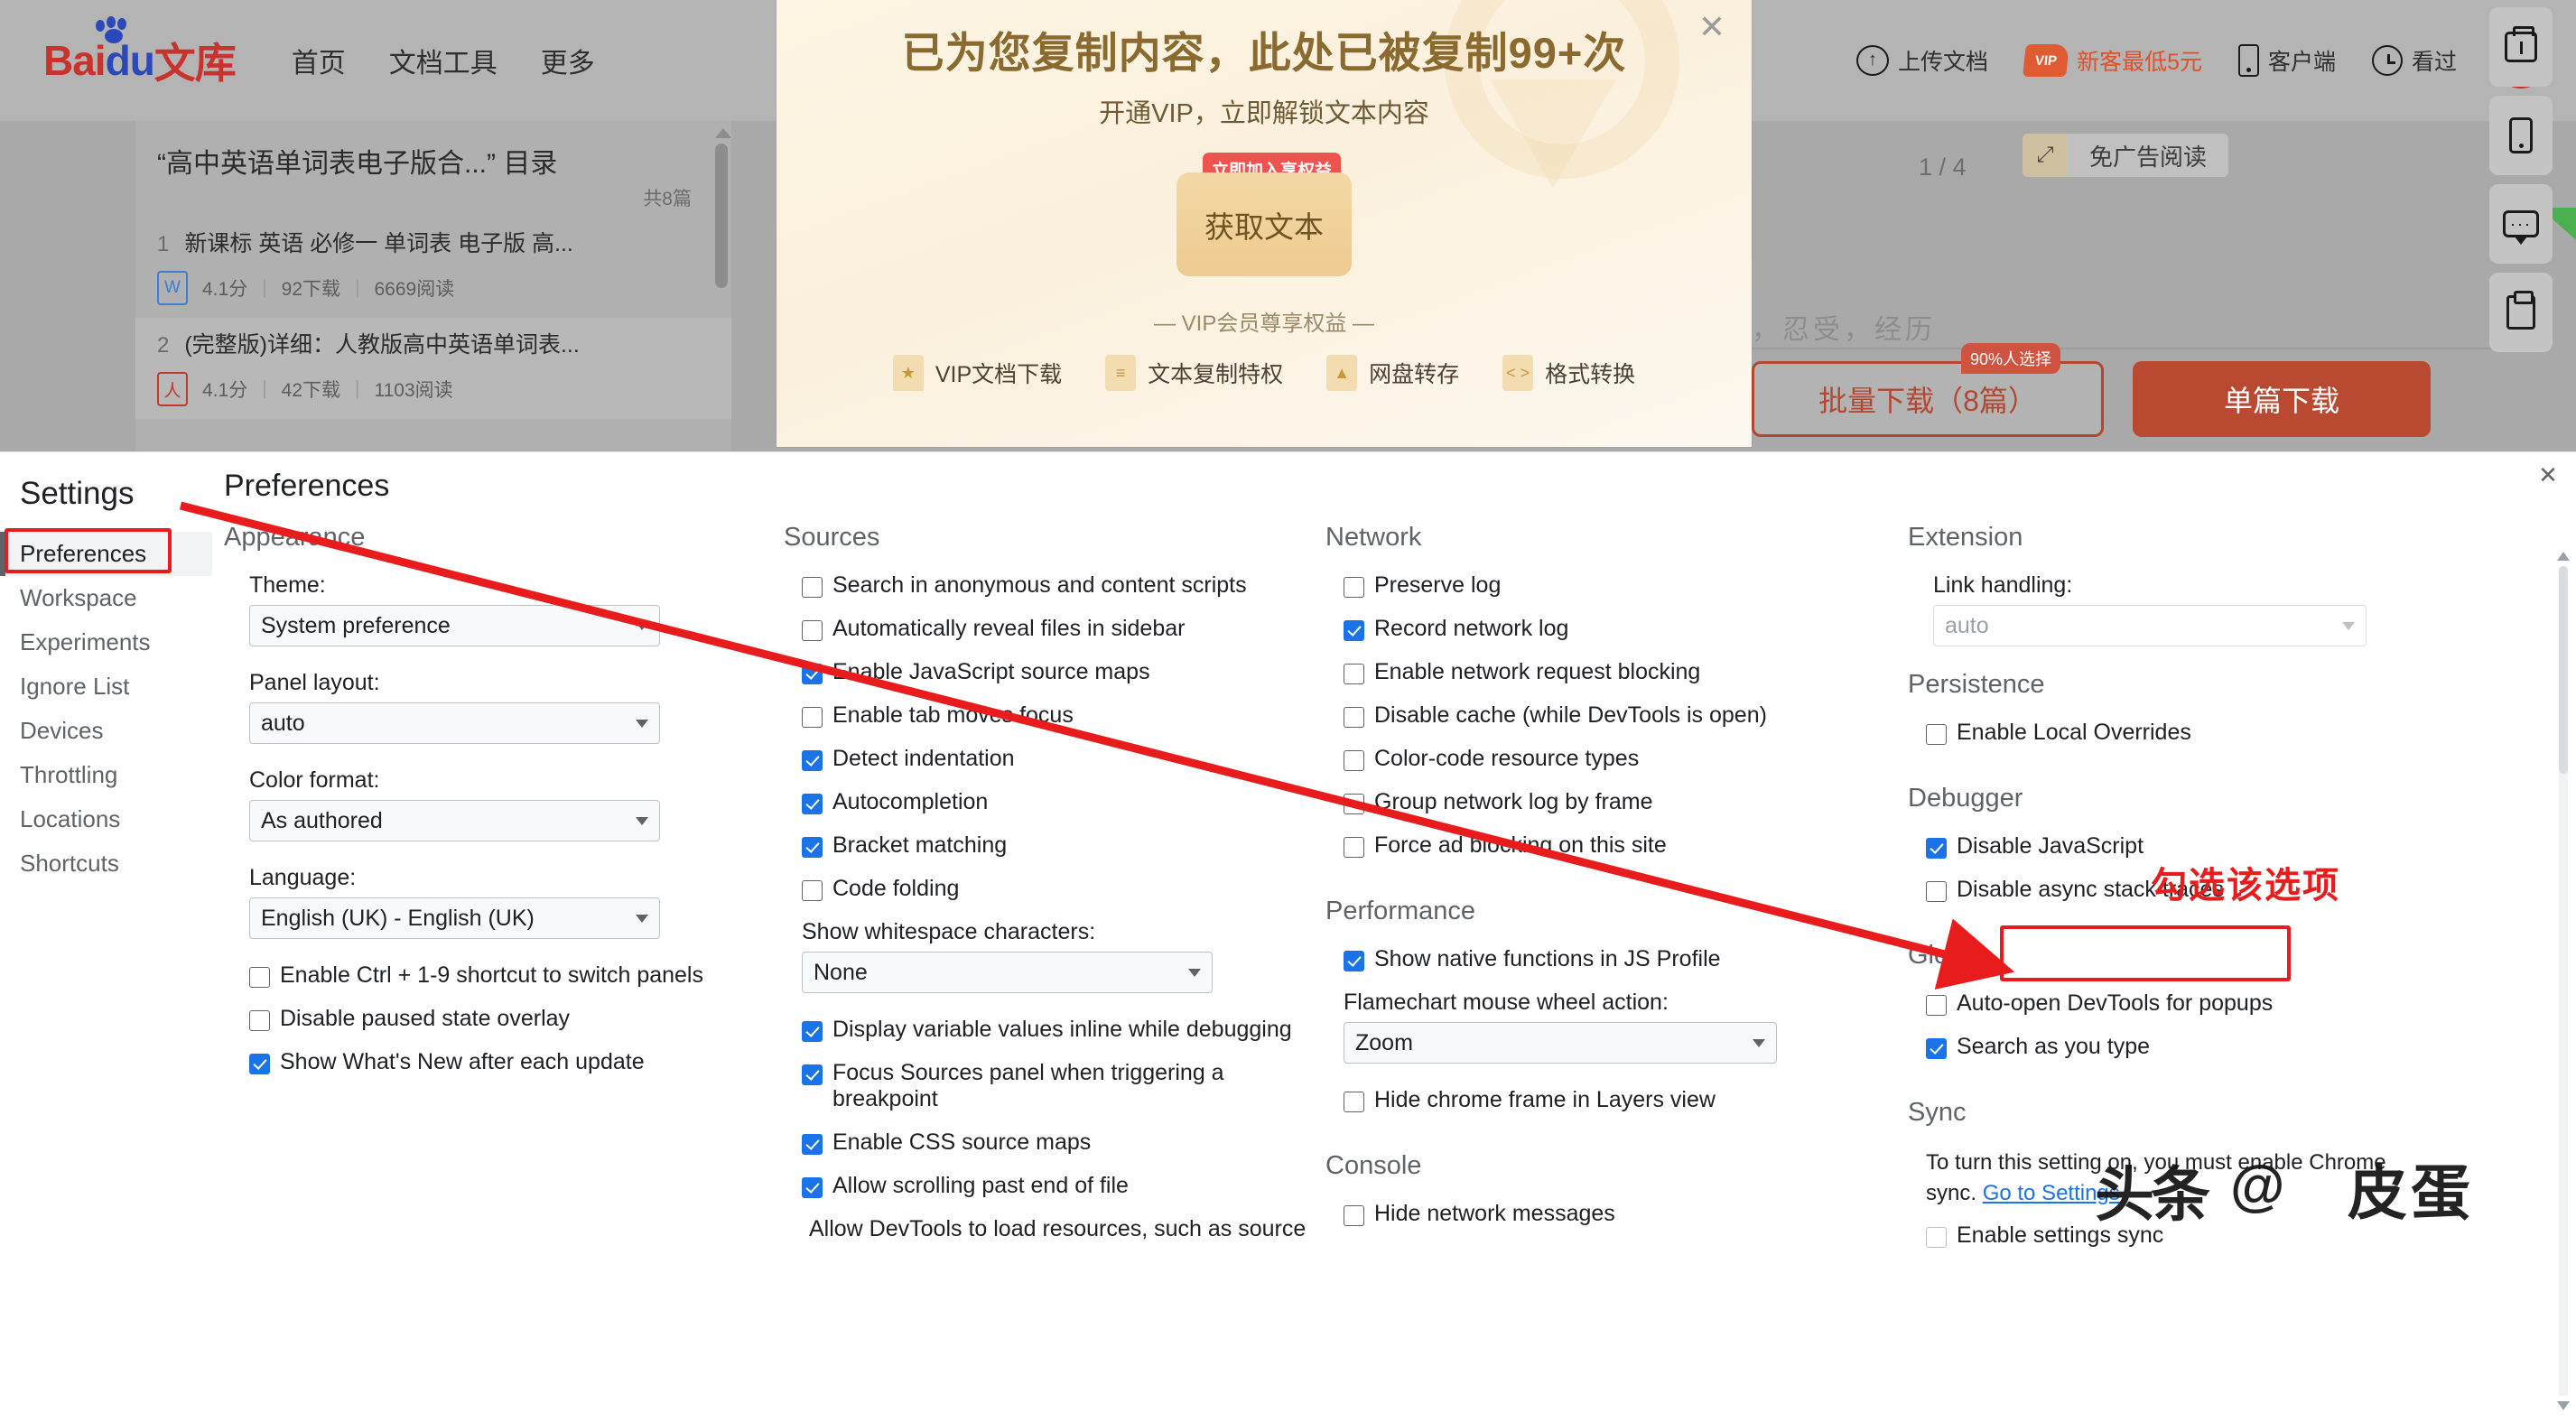 This screenshot has width=2576, height=1422. Describe the element at coordinates (1054, 802) in the screenshot. I see `checkbox-autocompletion: Autocompletion` at that location.